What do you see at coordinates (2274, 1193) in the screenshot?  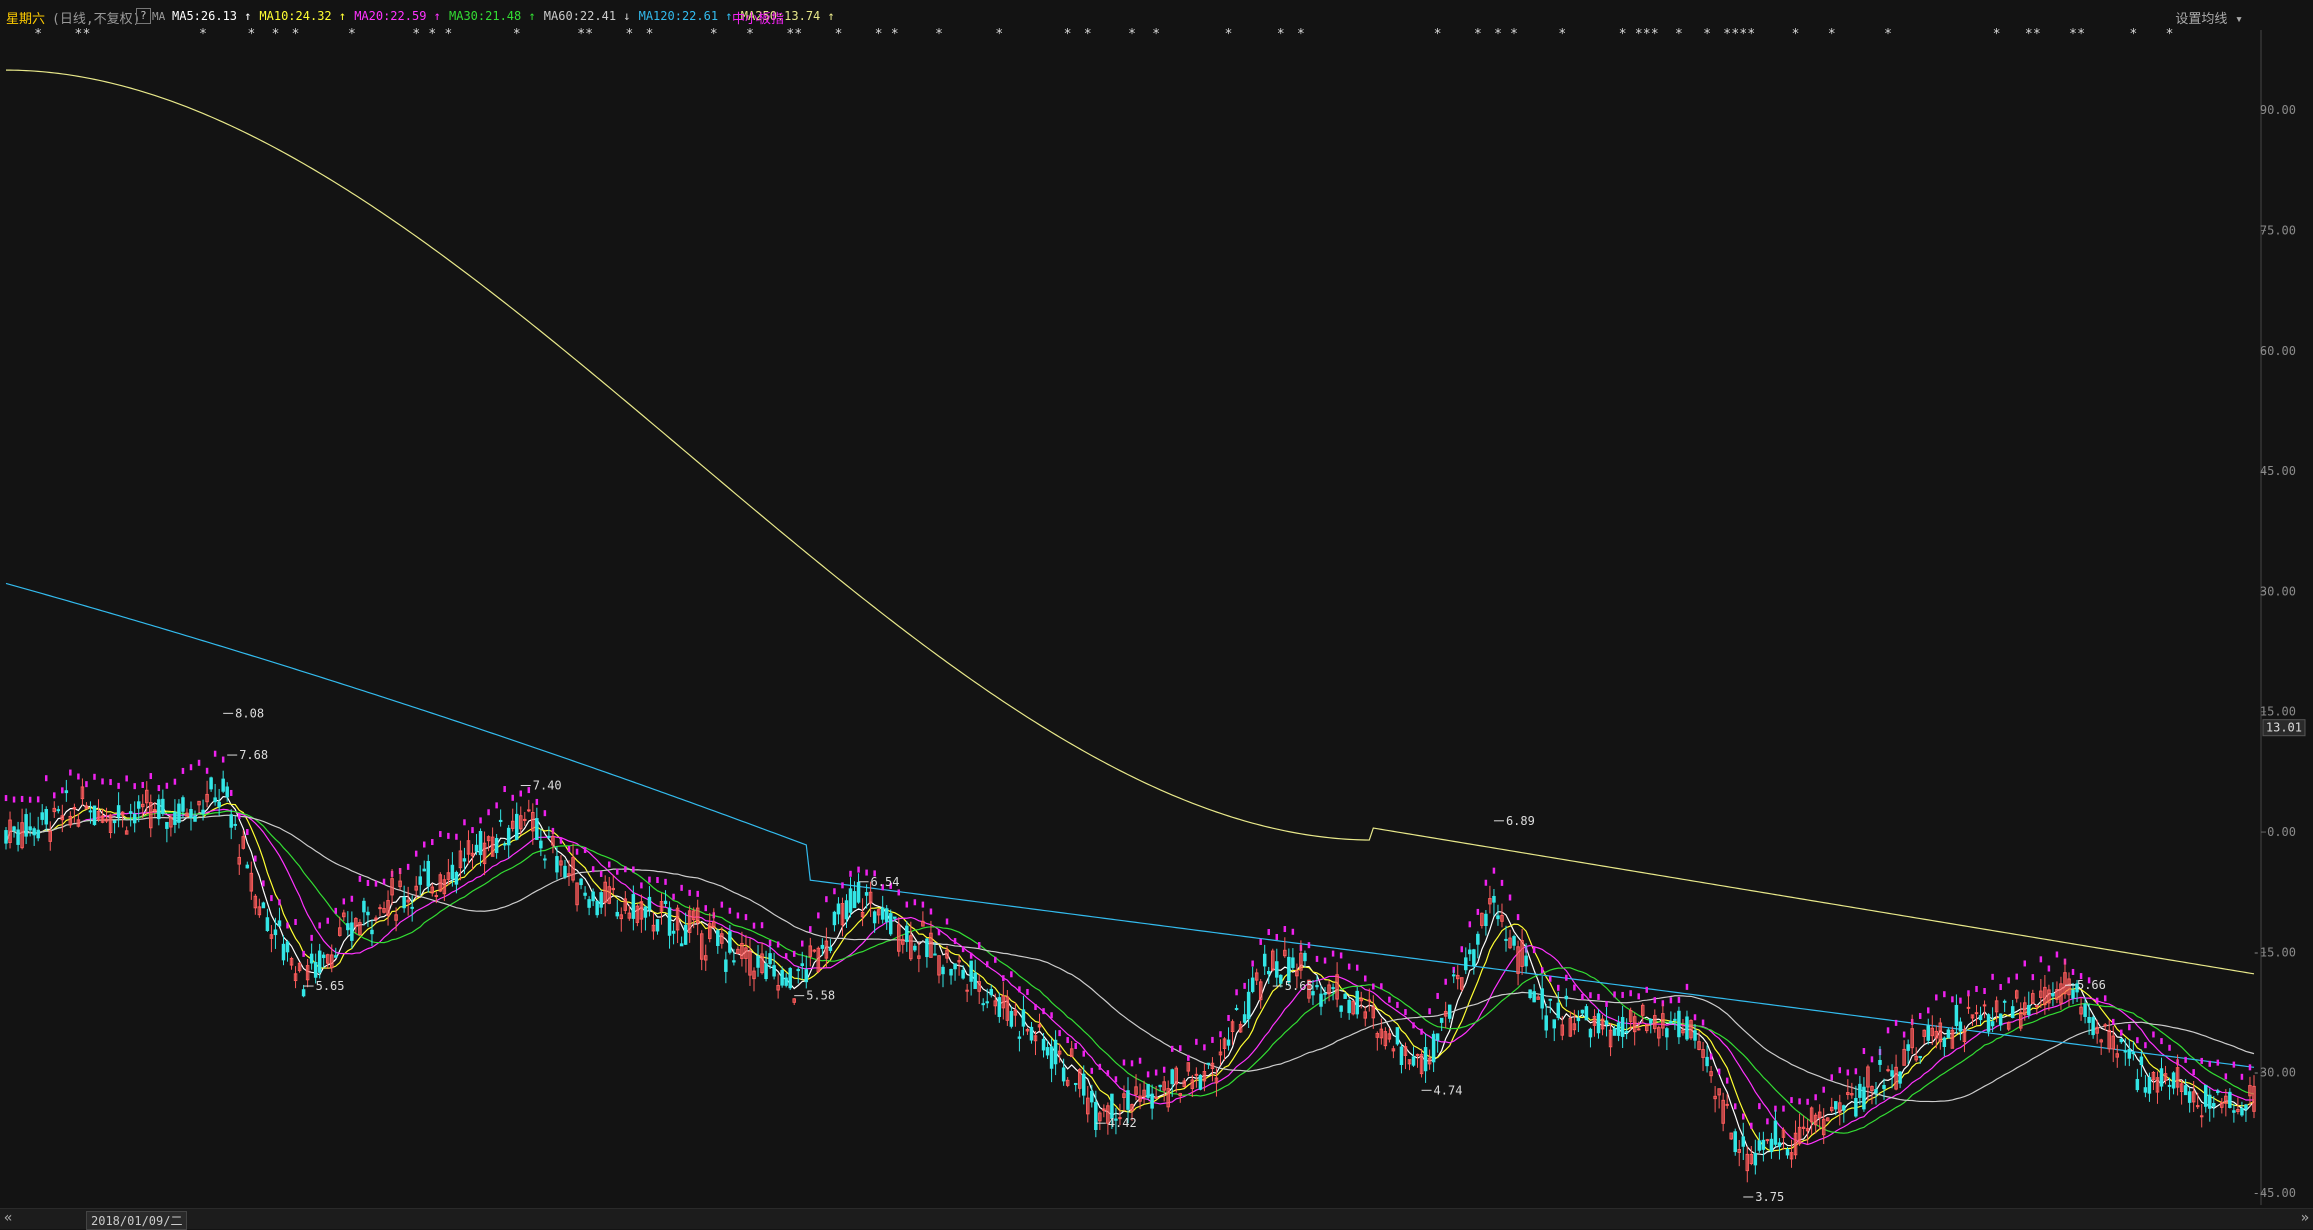 I see `y-tick-label: -45.00` at bounding box center [2274, 1193].